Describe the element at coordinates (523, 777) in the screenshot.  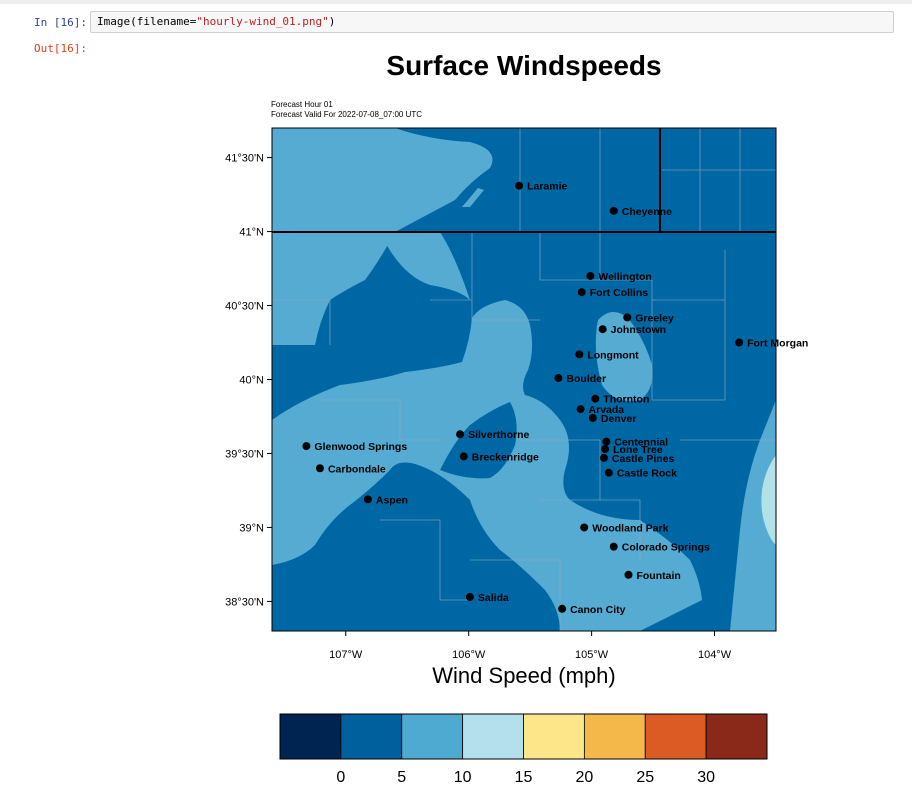
I see `colorbar-label: 15` at that location.